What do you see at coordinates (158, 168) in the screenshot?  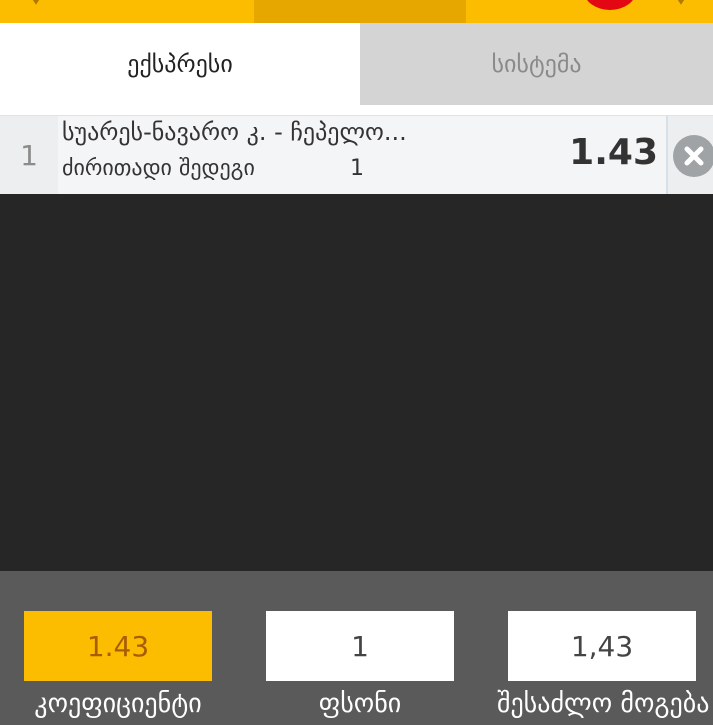 I see `market-name: ძირითადი შედეგი` at bounding box center [158, 168].